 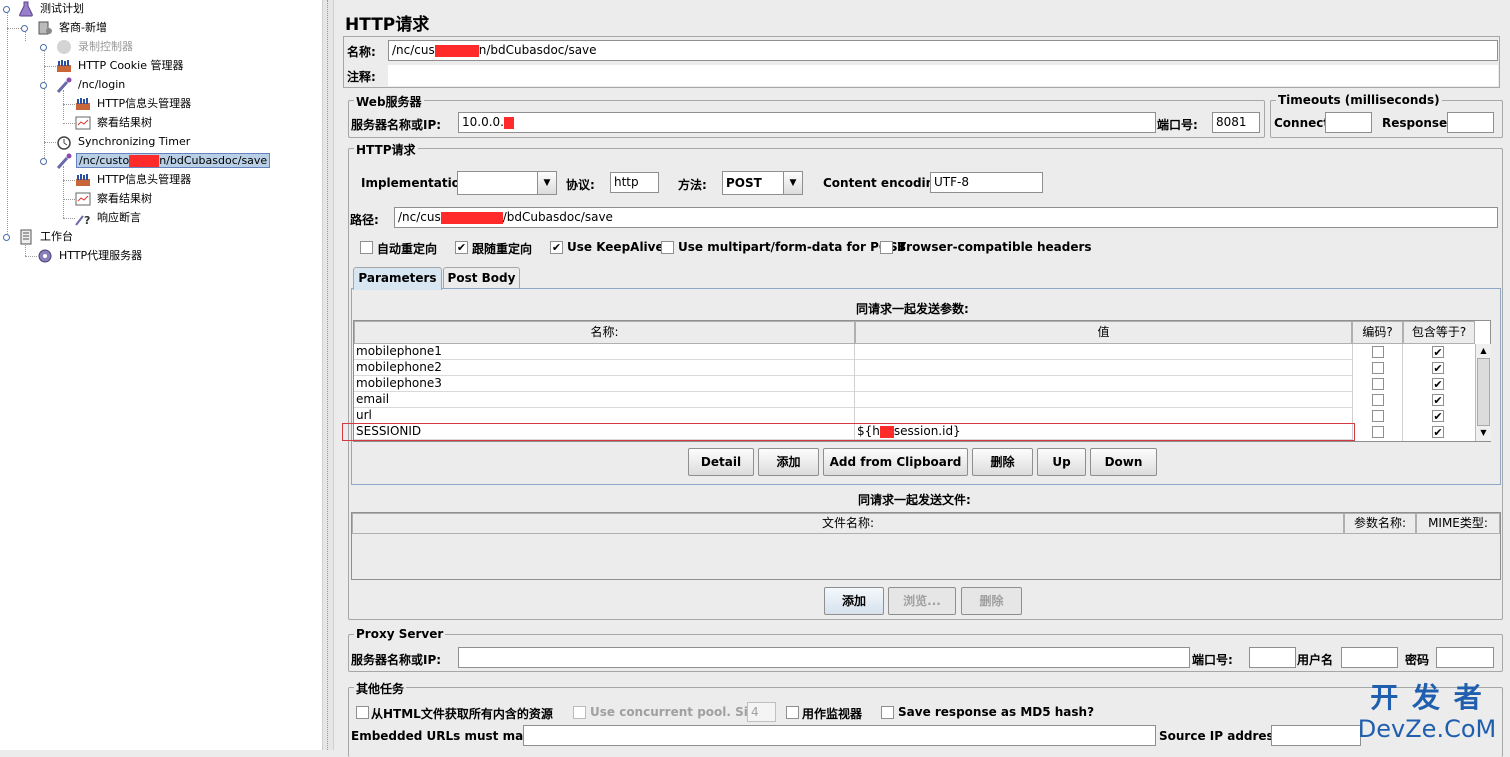 I want to click on params-scrollbar: ▲ ▼, so click(x=1483, y=392).